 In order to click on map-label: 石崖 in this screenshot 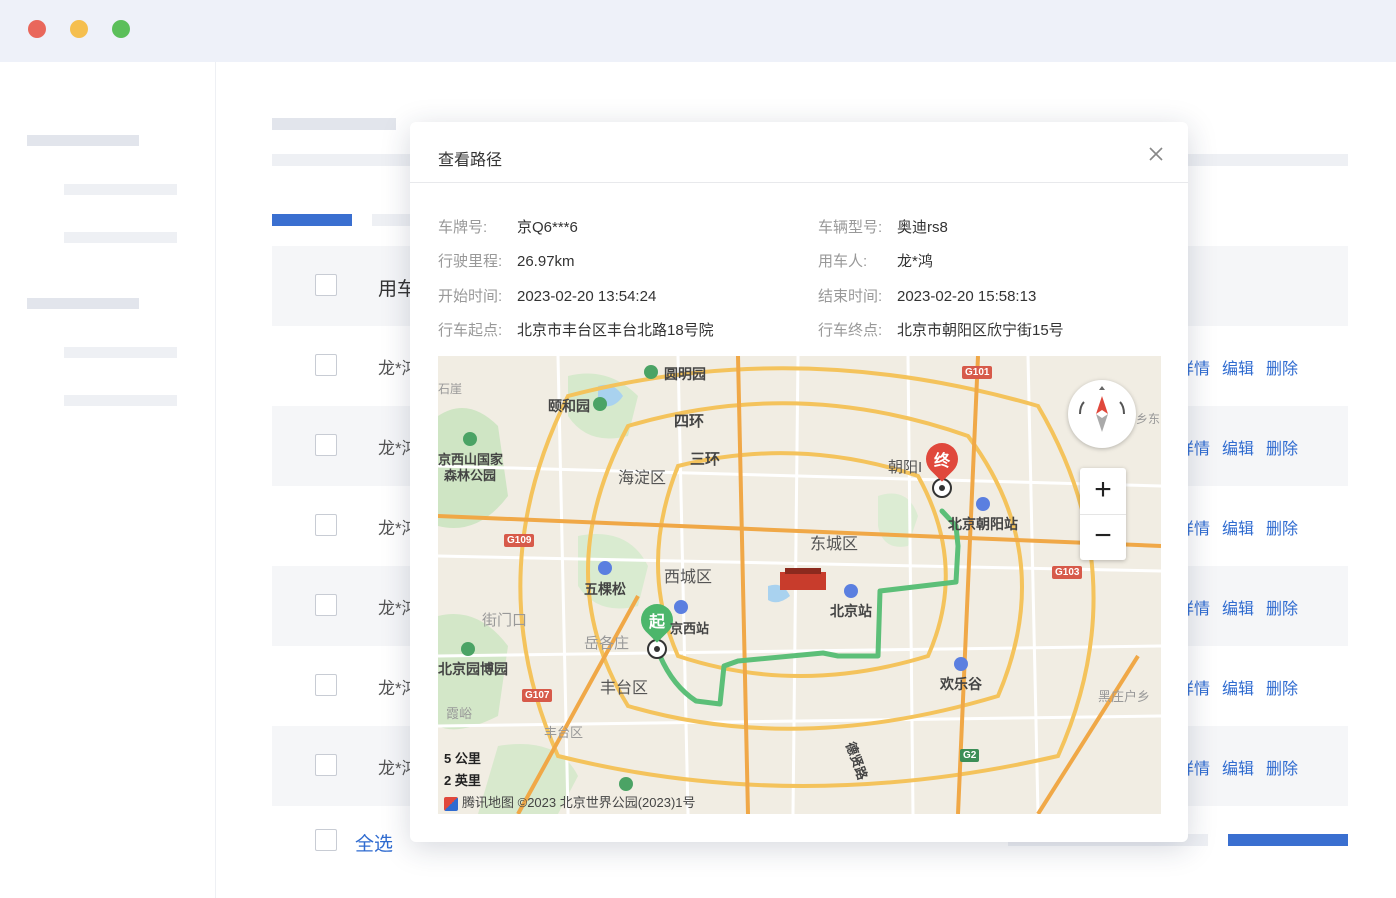, I will do `click(450, 389)`.